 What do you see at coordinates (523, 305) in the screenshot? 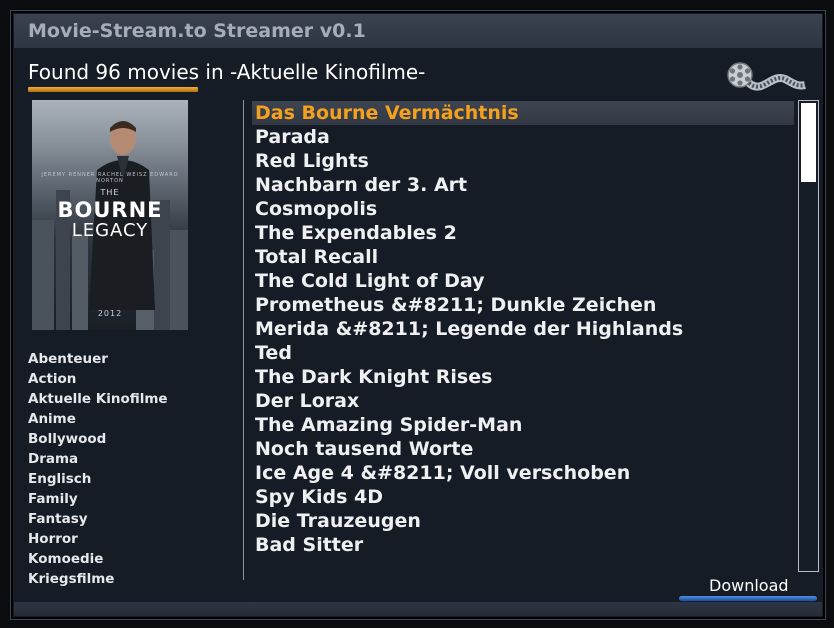
I see `movie-item: Prometheus &#8211; Dunkle Zeichen` at bounding box center [523, 305].